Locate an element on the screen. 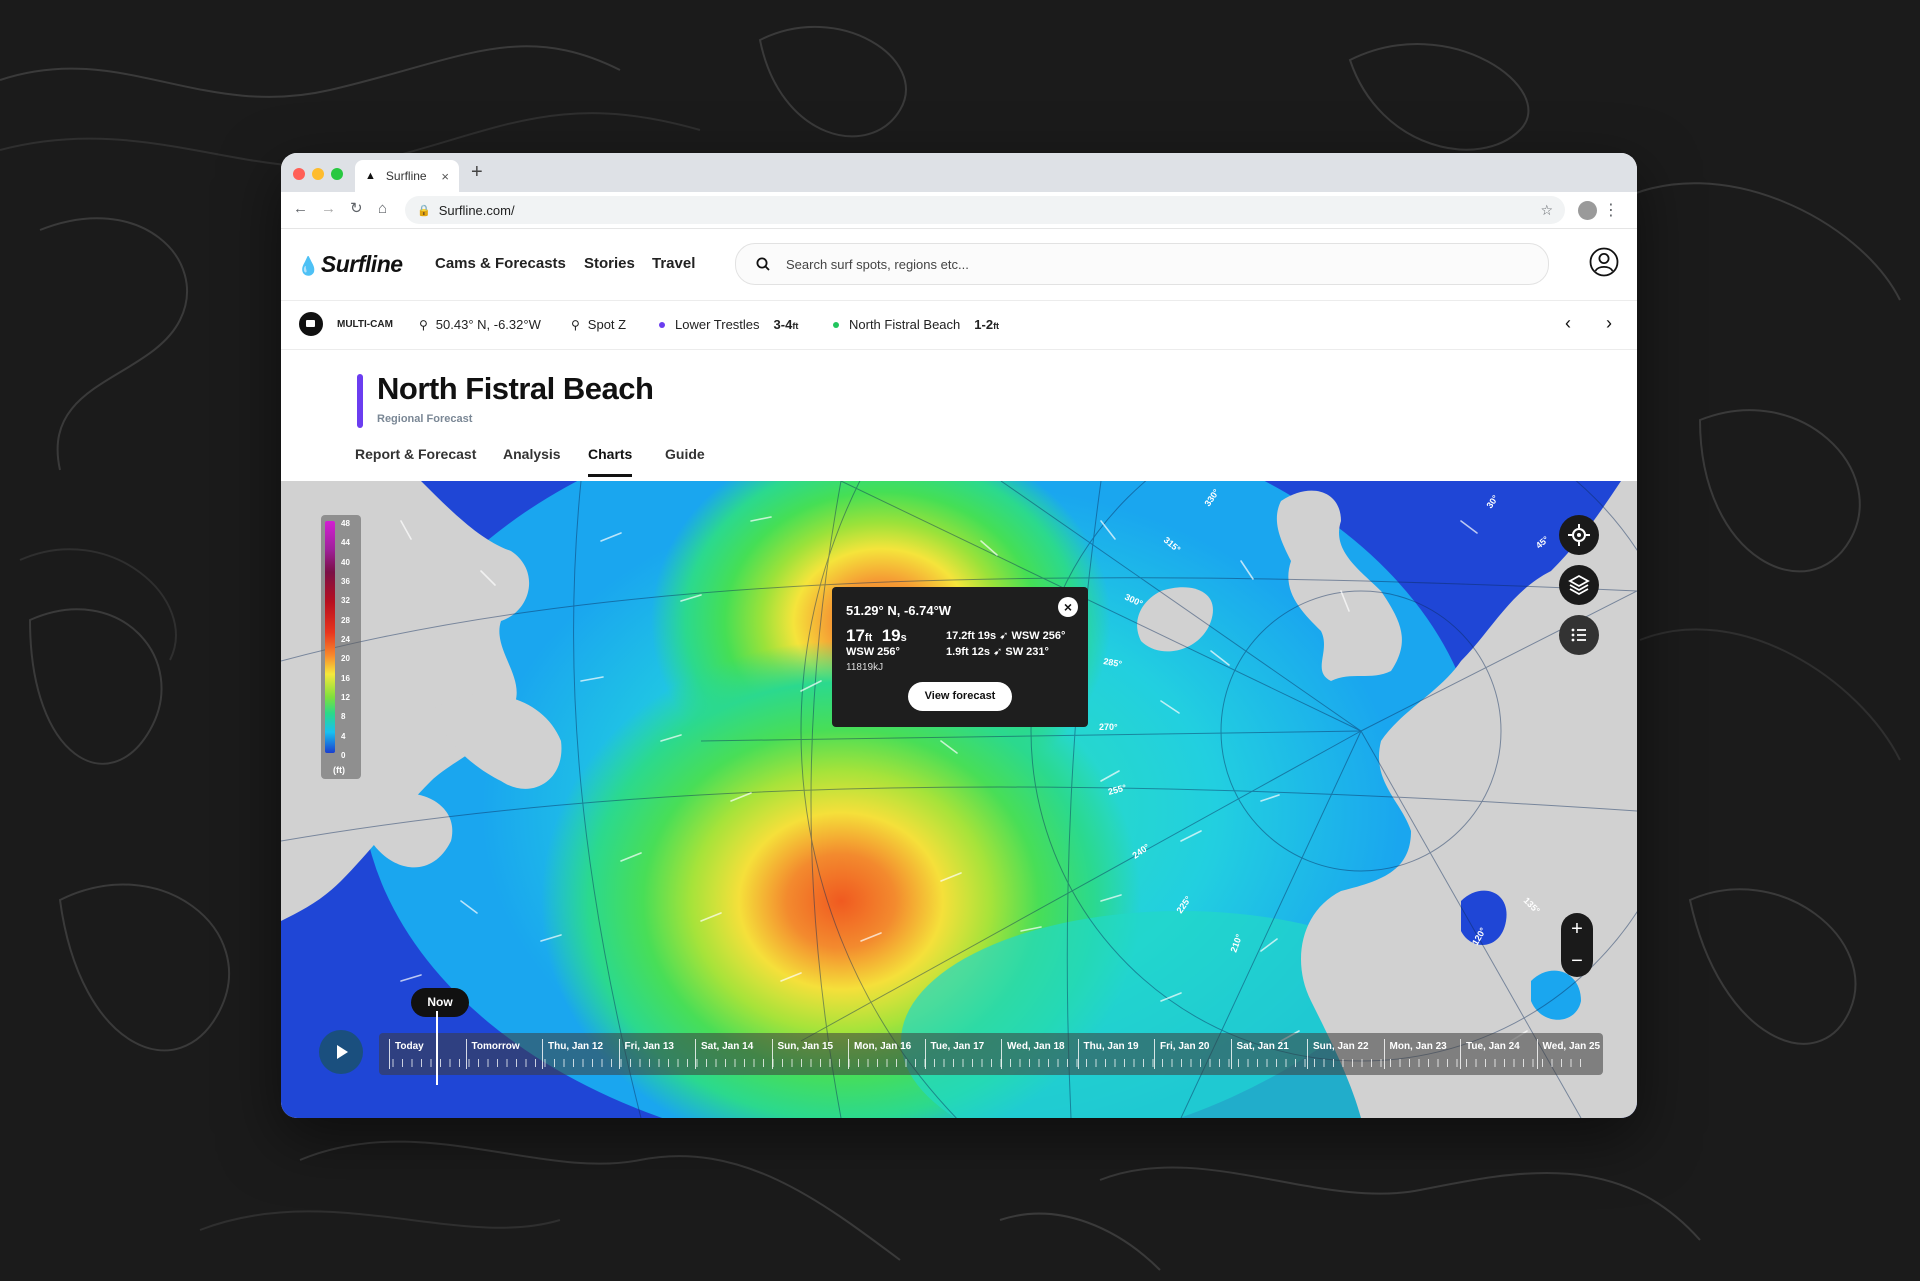  timeline-day-label: Tomorrow is located at coordinates (496, 1046).